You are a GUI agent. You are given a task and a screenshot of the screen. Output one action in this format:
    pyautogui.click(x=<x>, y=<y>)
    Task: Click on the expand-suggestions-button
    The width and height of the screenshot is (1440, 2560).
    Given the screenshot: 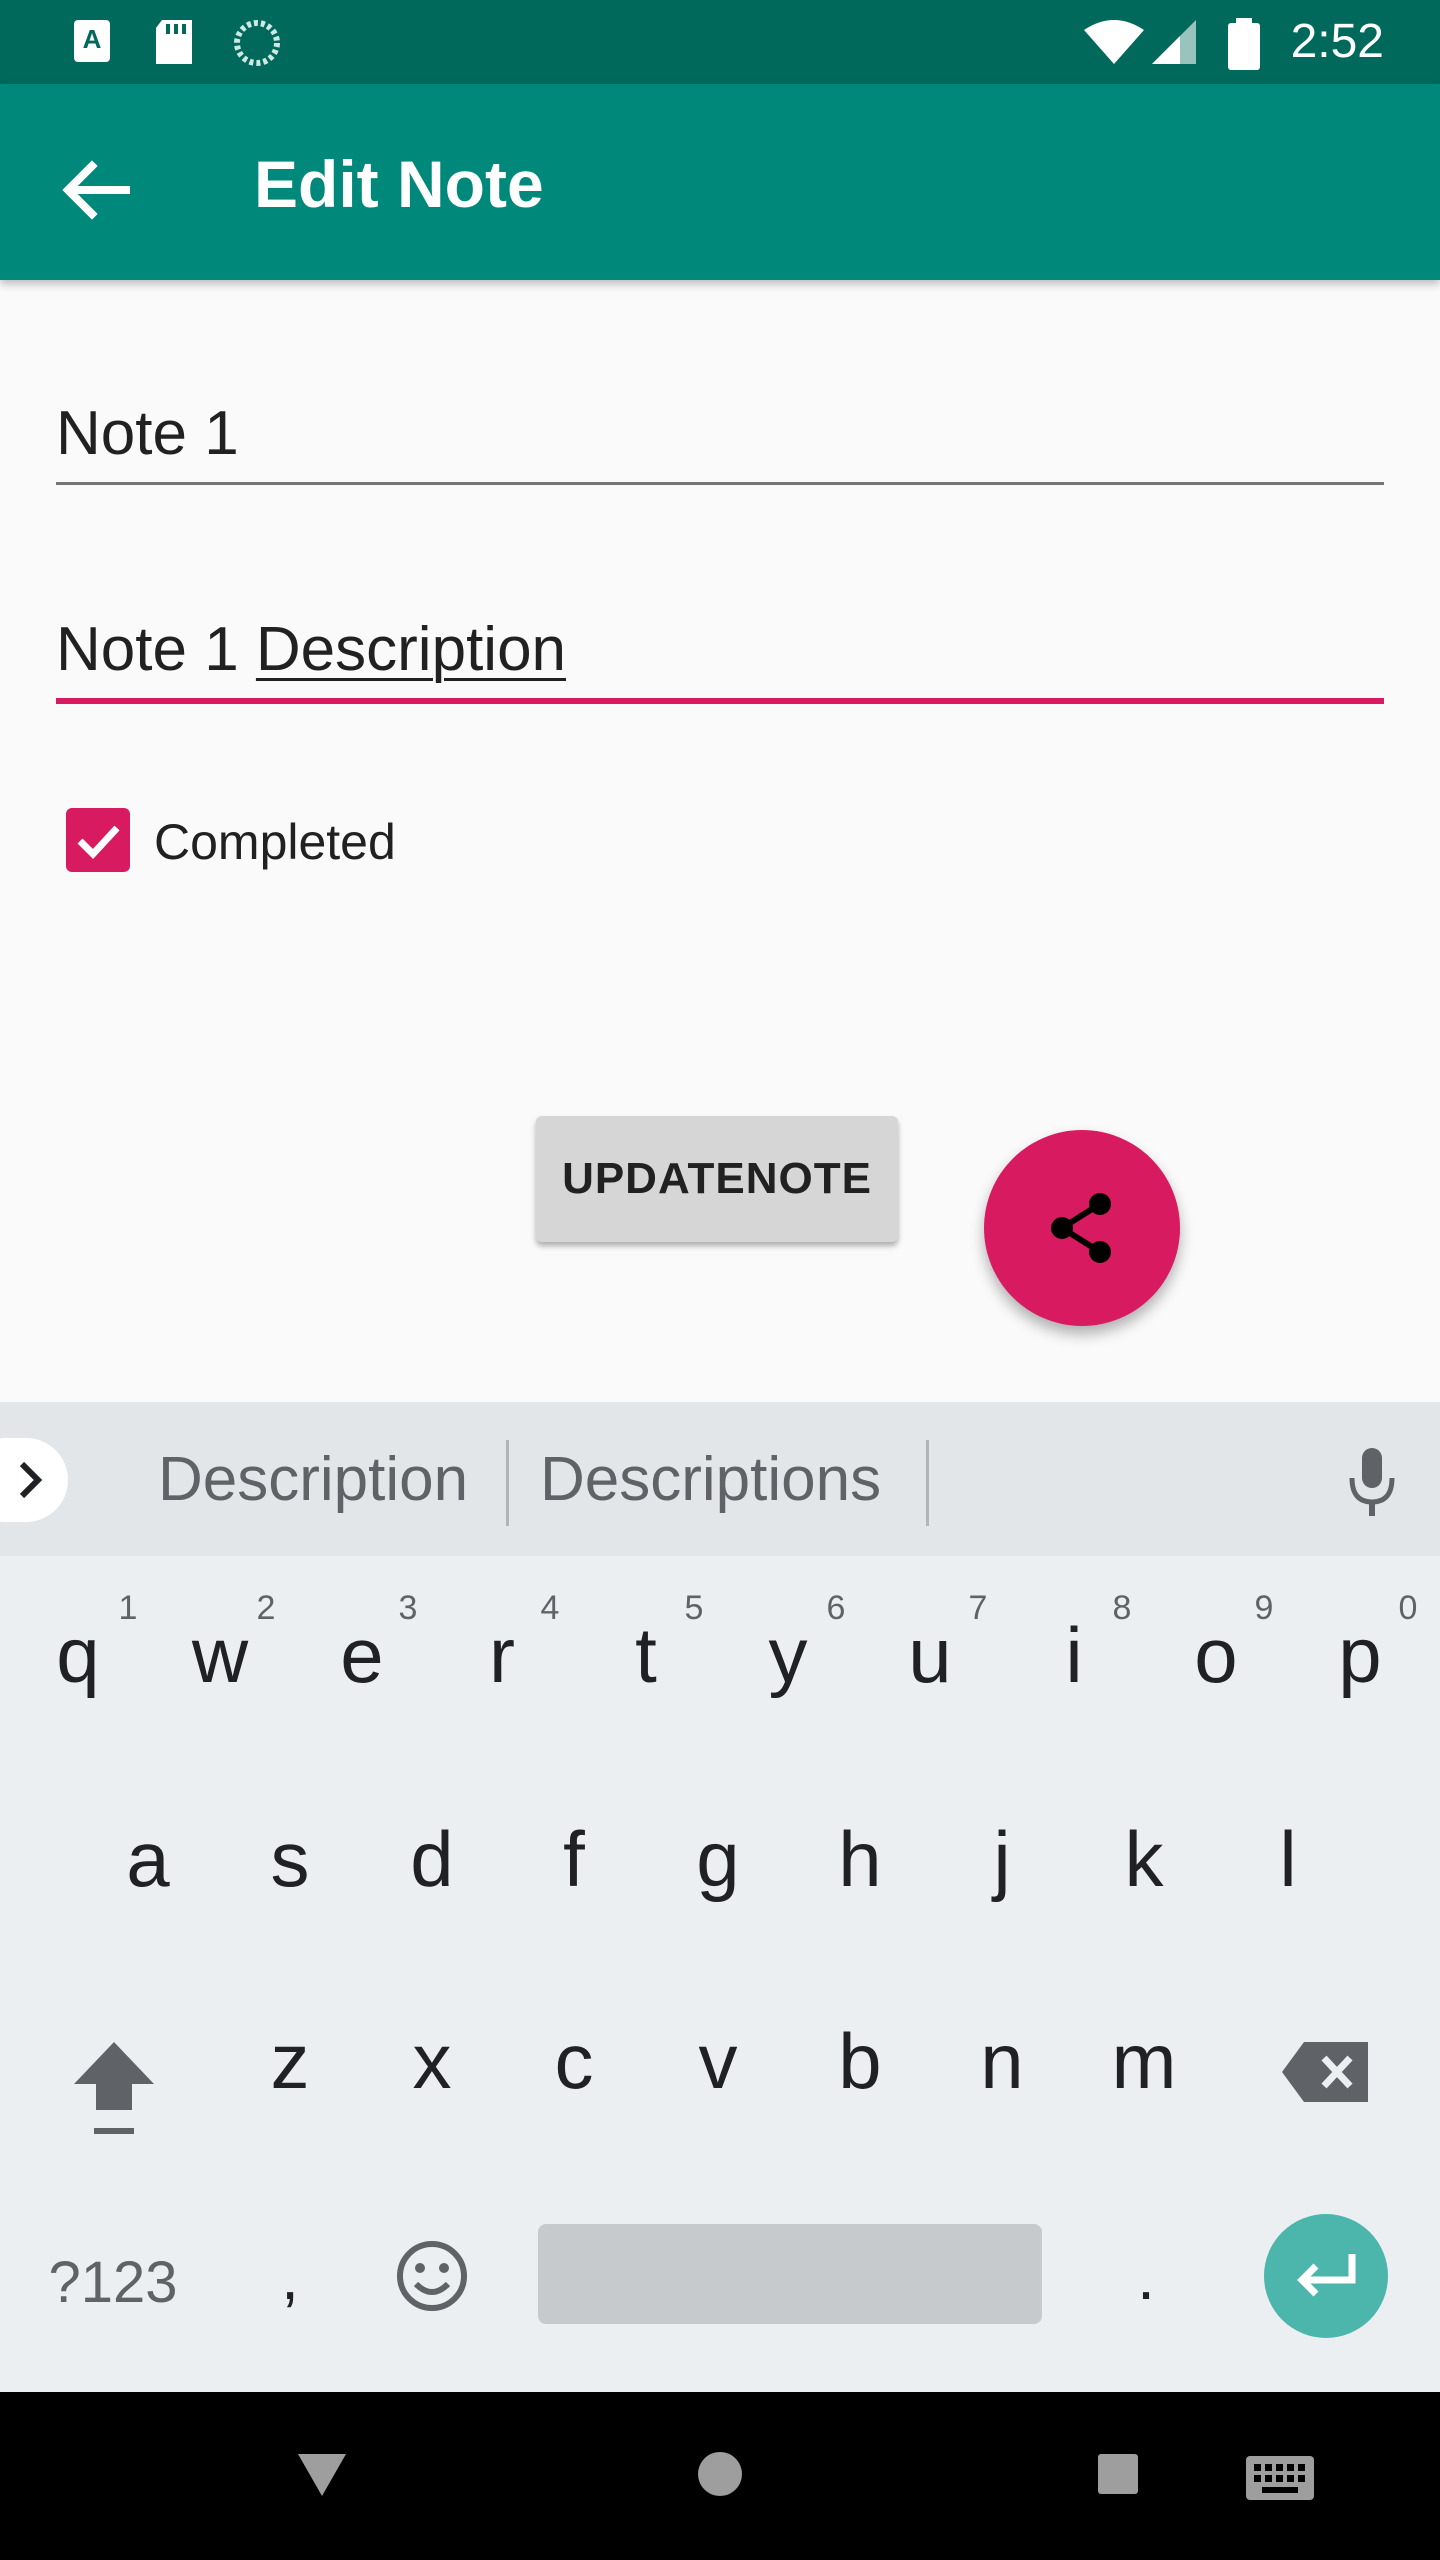 What is the action you would take?
    pyautogui.click(x=34, y=1480)
    